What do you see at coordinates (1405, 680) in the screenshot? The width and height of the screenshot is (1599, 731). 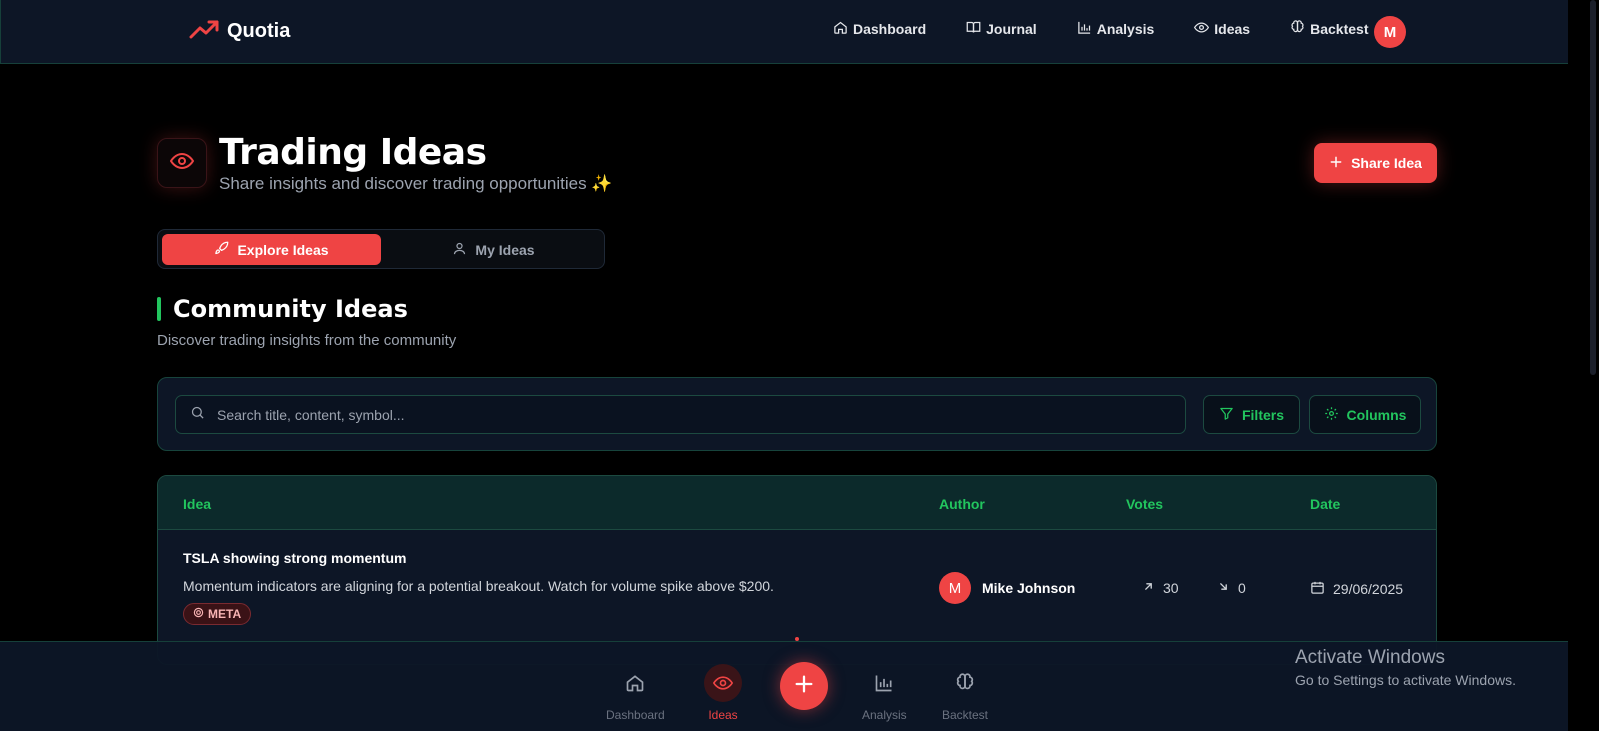 I see `windows-activation-subtitle: Go to Settings to activate Windows.` at bounding box center [1405, 680].